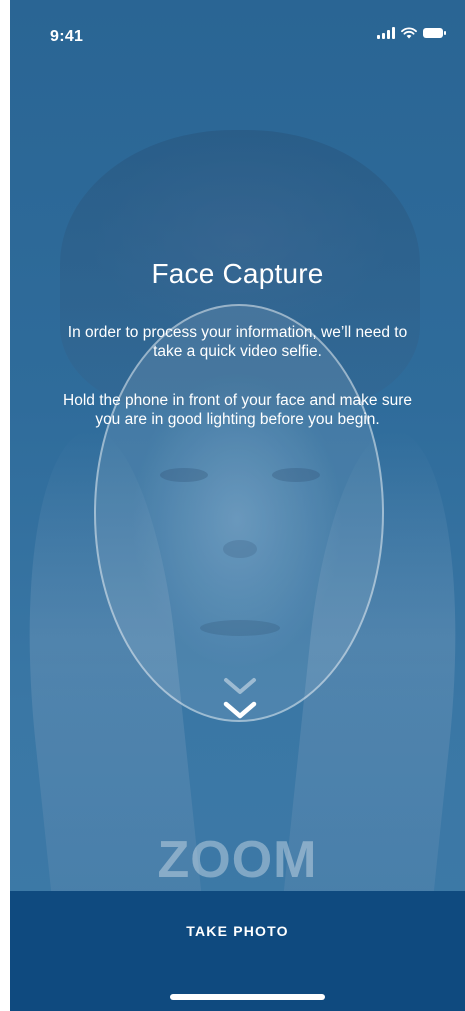 This screenshot has height=1011, width=465. I want to click on status-time: 9:41, so click(67, 36).